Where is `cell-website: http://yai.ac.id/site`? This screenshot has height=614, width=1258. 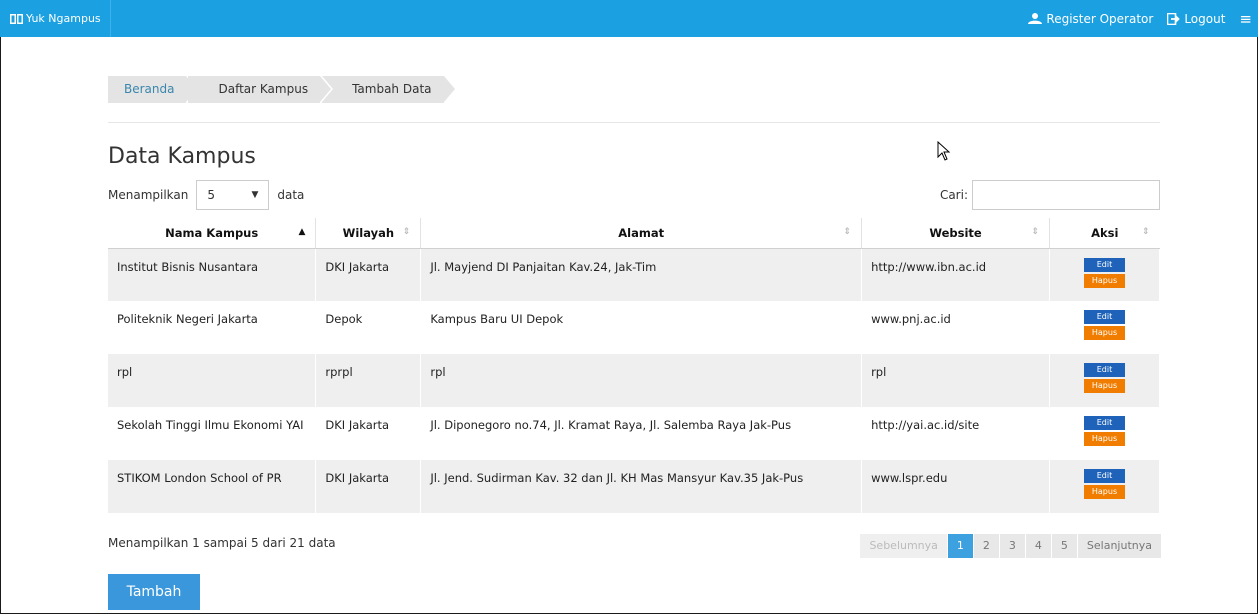
cell-website: http://yai.ac.id/site is located at coordinates (956, 433).